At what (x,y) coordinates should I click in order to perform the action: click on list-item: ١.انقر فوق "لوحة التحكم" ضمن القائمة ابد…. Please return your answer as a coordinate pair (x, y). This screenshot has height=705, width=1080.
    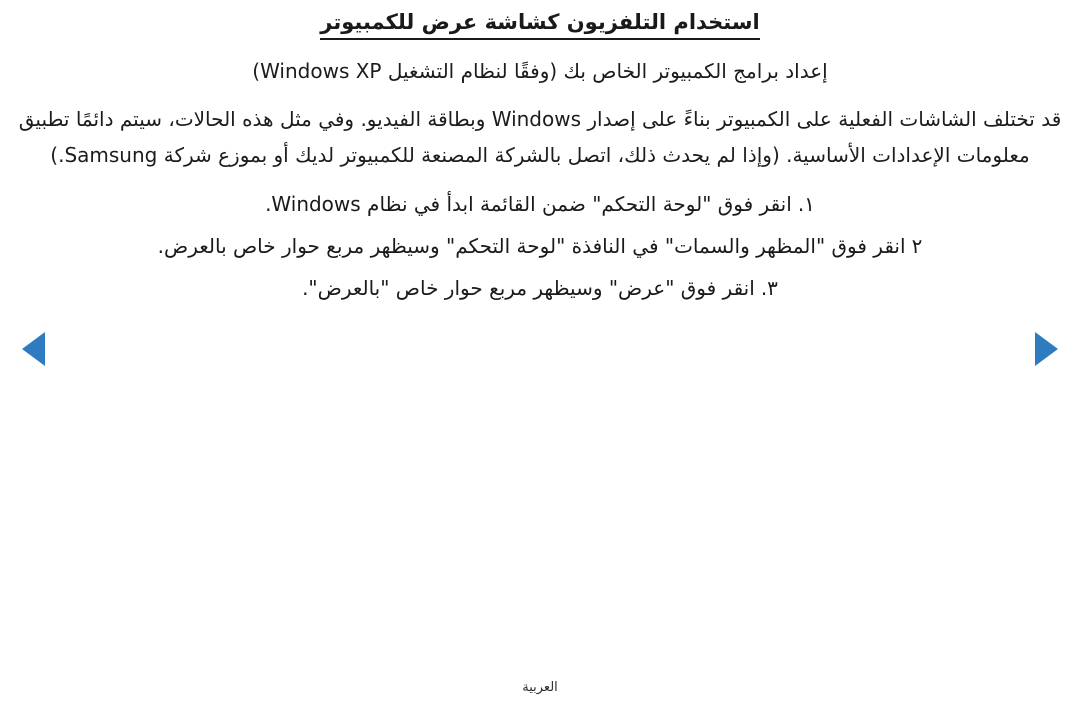
    Looking at the image, I should click on (540, 204).